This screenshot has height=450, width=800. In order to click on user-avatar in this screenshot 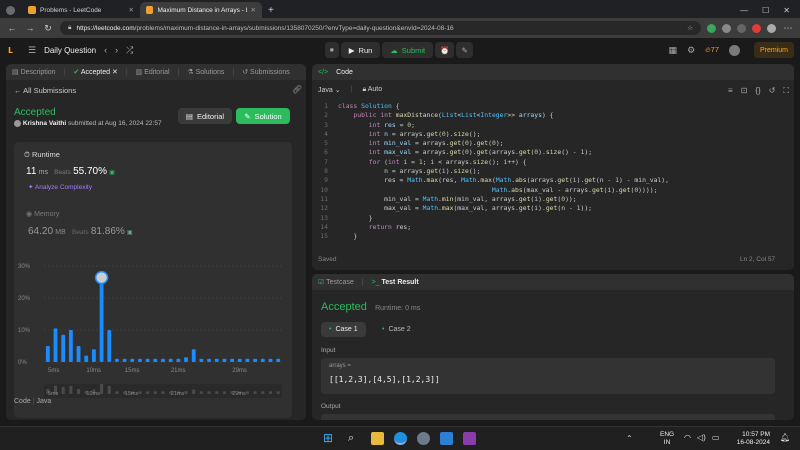, I will do `click(734, 50)`.